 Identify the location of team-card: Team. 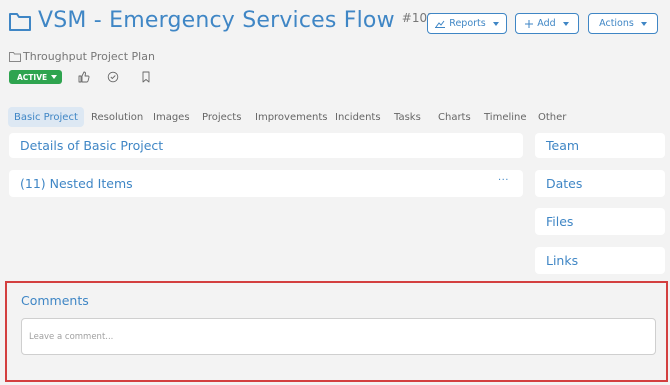
(600, 145).